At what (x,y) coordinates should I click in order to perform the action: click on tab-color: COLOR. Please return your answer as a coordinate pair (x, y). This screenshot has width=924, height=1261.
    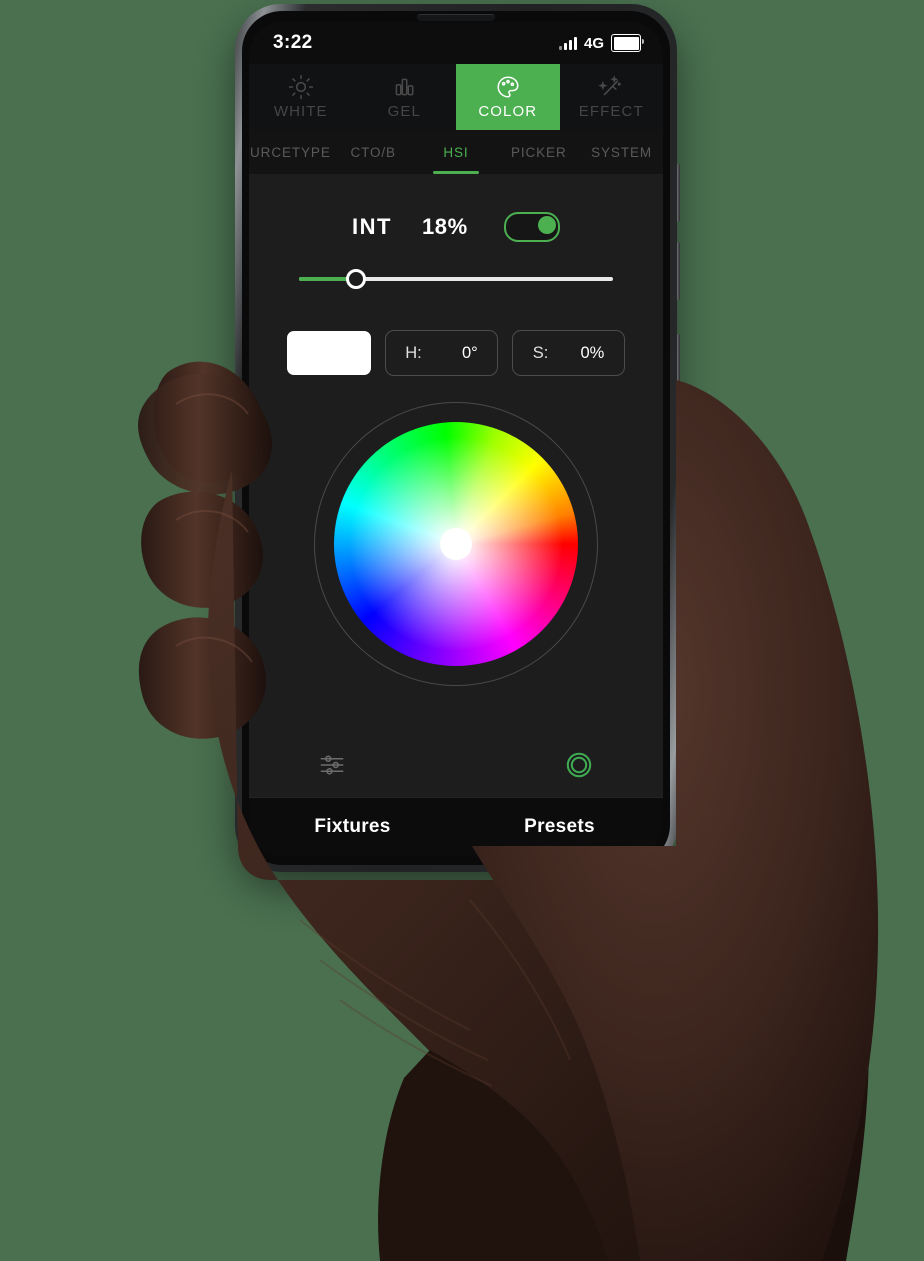
    Looking at the image, I should click on (508, 97).